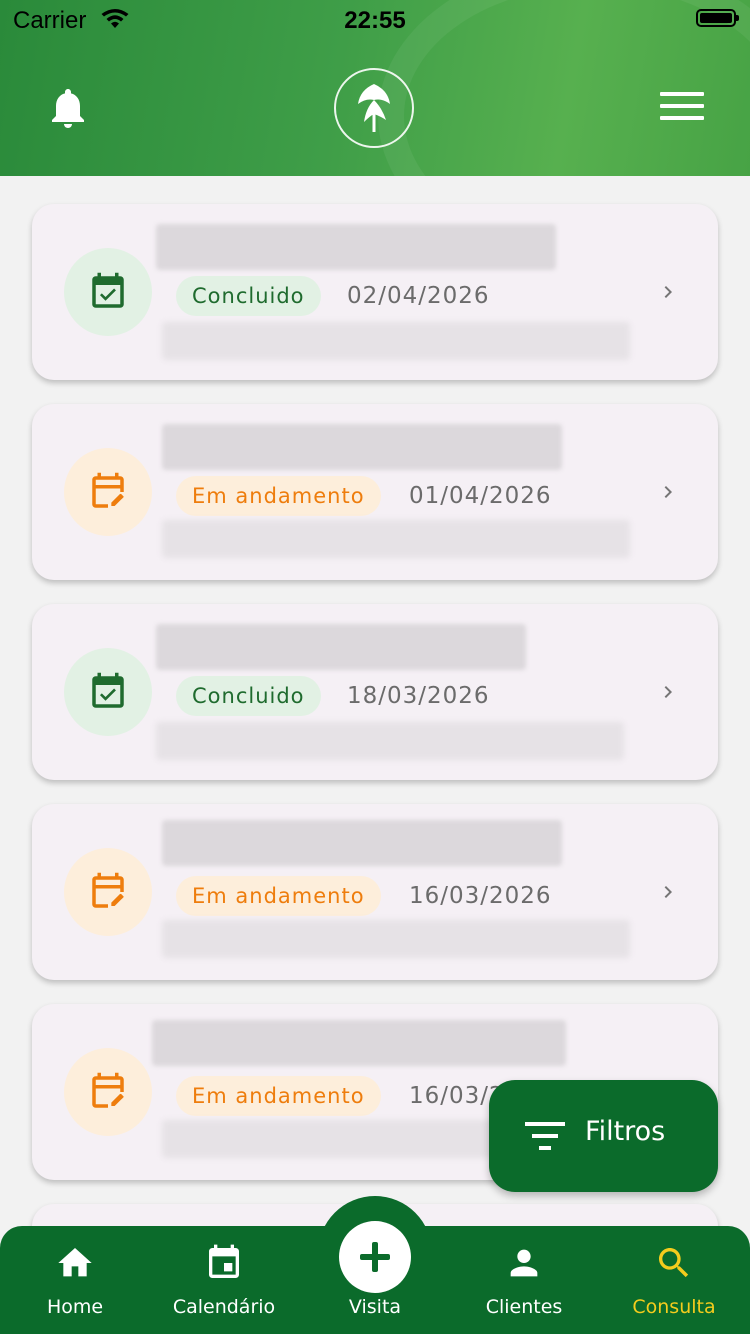 The image size is (750, 1334). What do you see at coordinates (68, 108) in the screenshot?
I see `bell-icon` at bounding box center [68, 108].